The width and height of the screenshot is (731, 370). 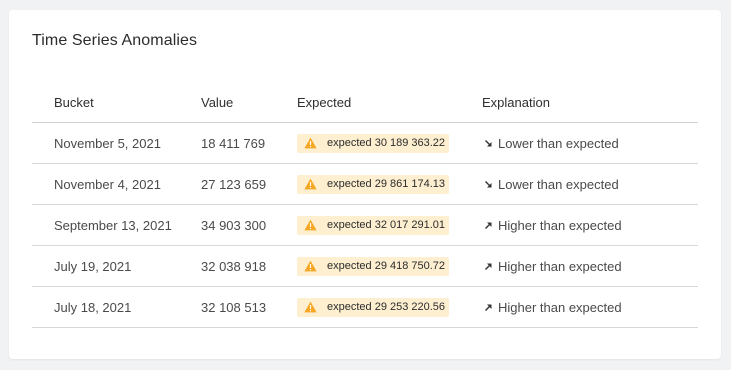 I want to click on column-header-bucket: Bucket, so click(x=74, y=102).